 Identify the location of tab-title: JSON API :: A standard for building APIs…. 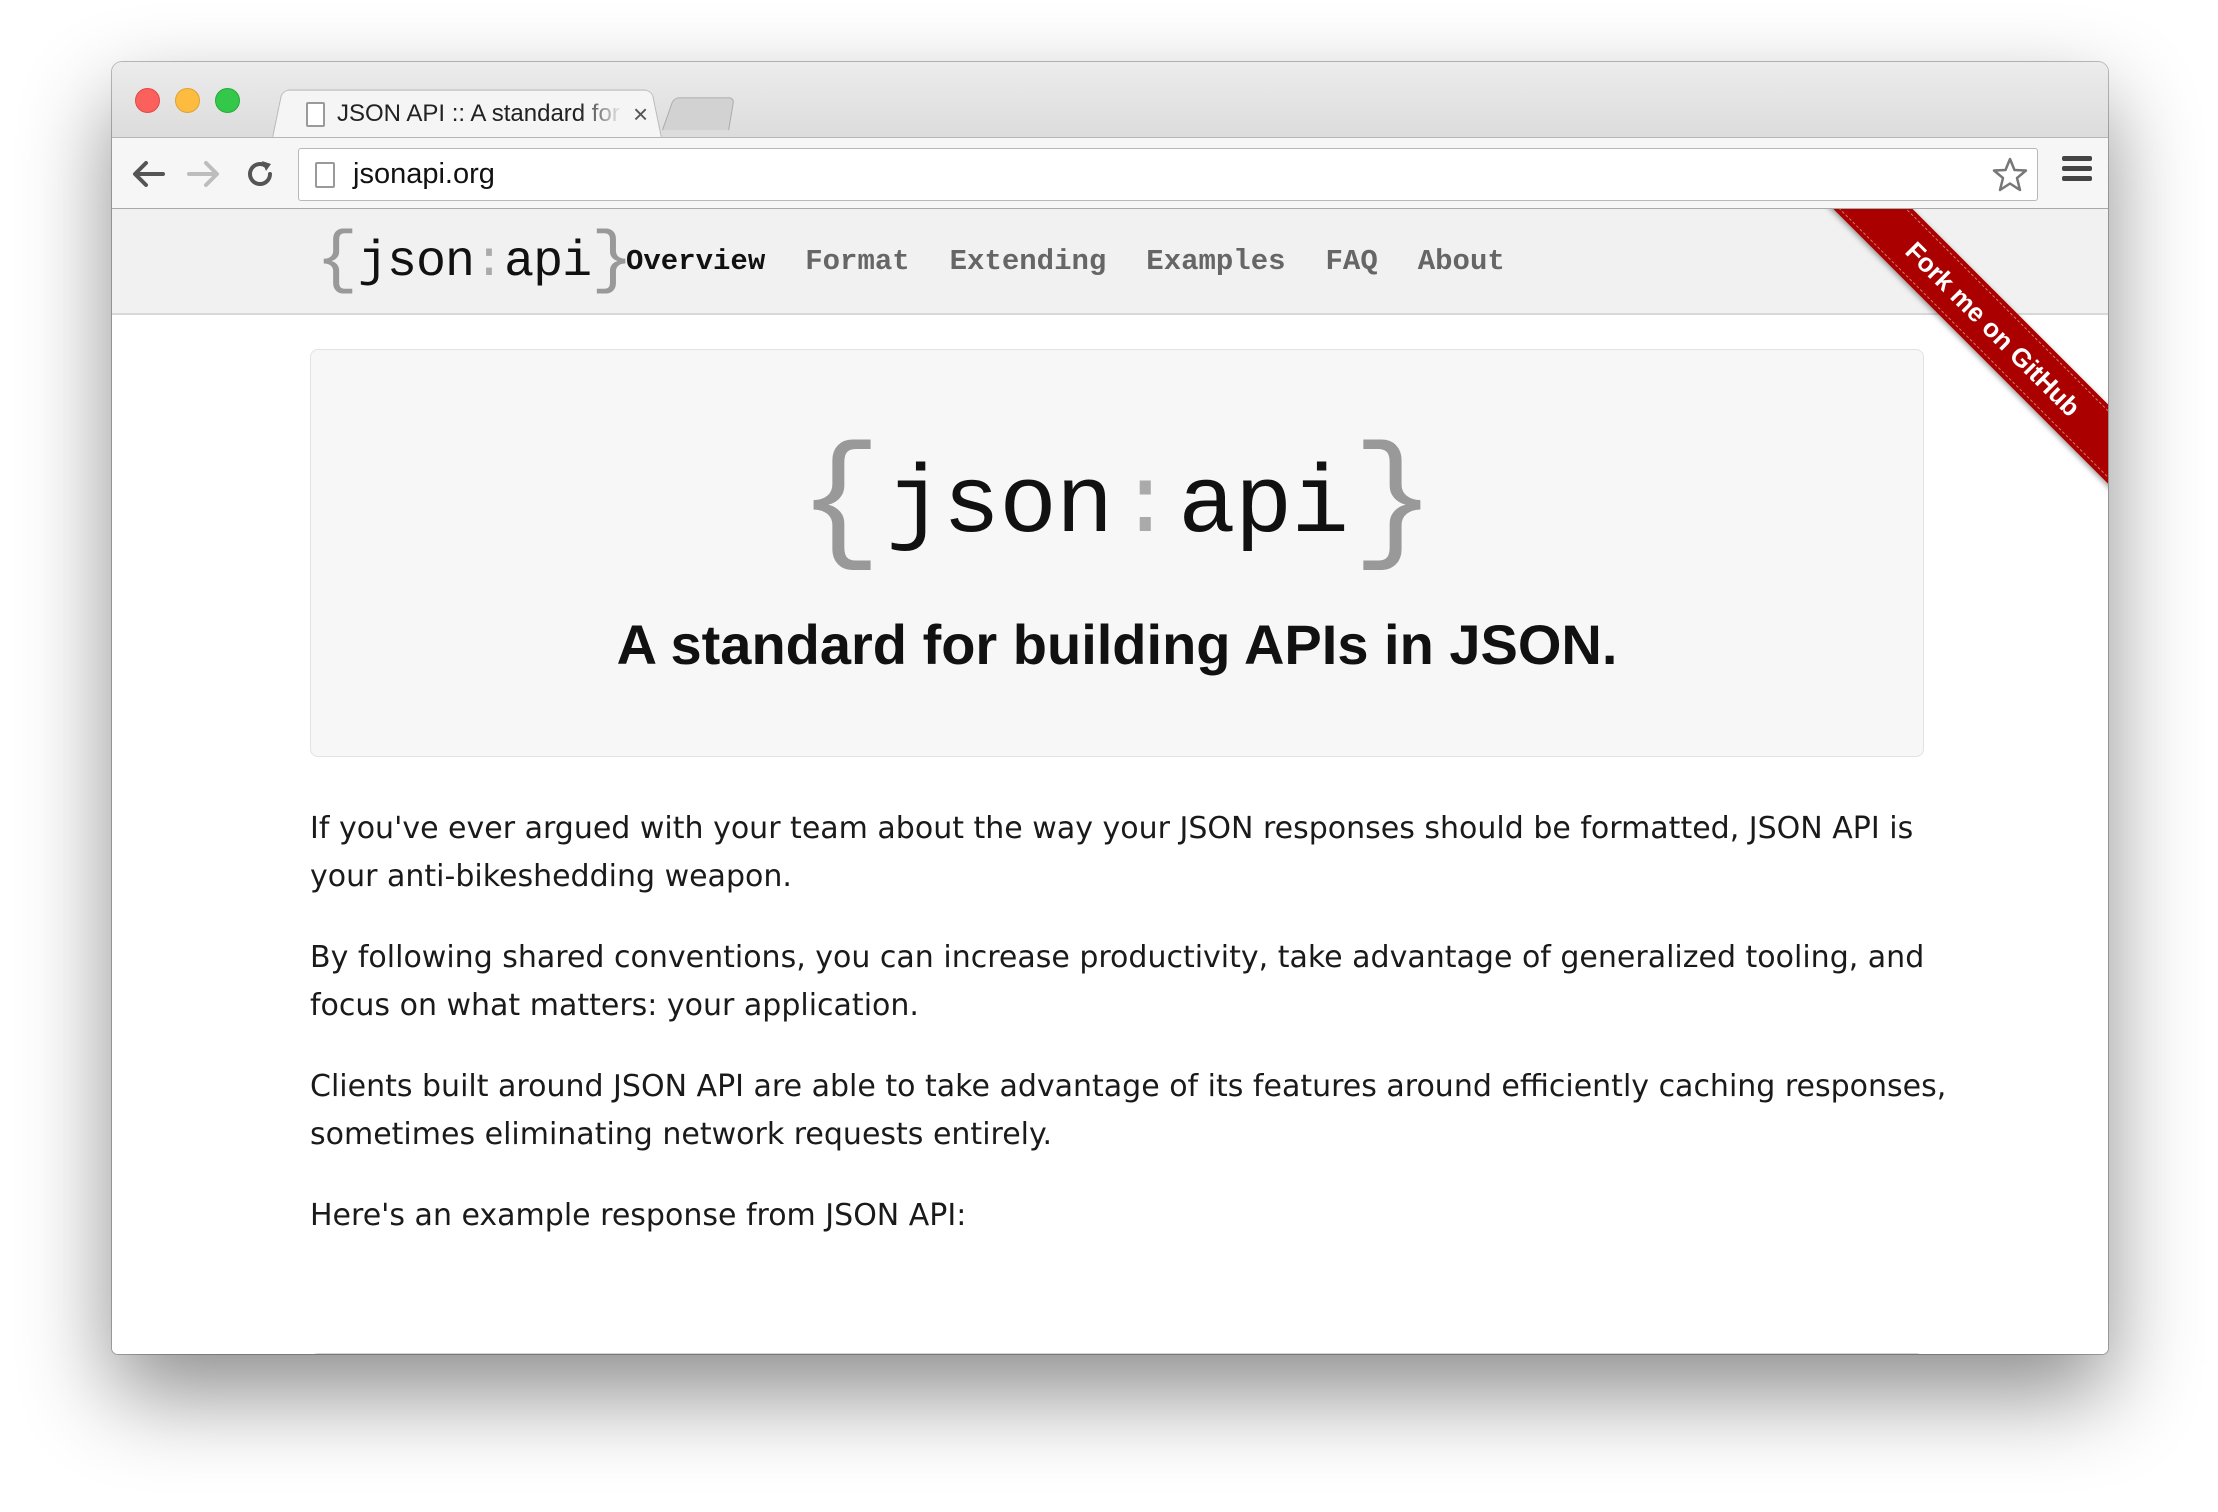
(480, 113).